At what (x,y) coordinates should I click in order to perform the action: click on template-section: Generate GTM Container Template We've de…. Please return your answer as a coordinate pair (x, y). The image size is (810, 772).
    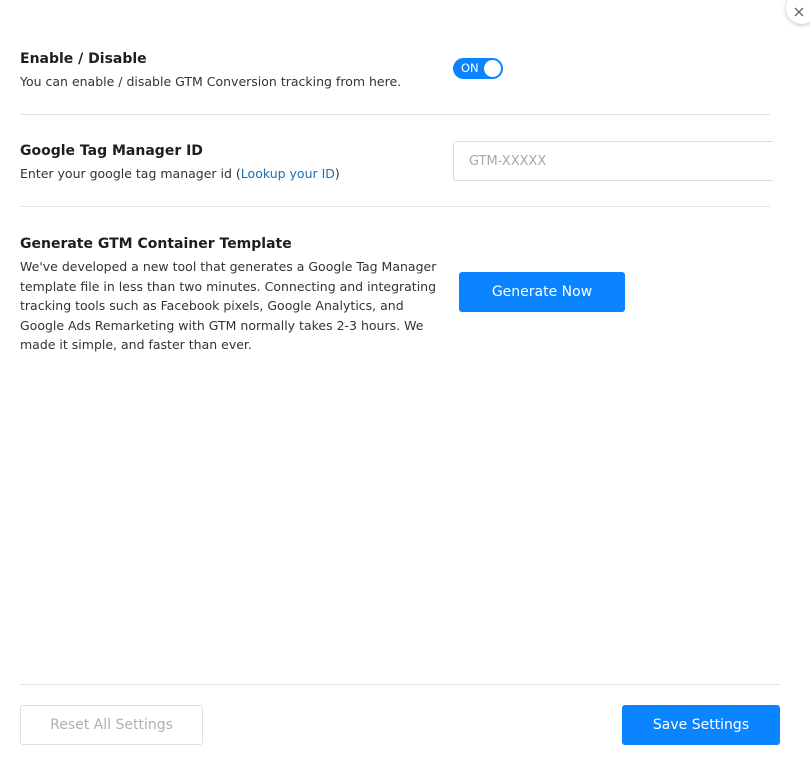
    Looking at the image, I should click on (230, 295).